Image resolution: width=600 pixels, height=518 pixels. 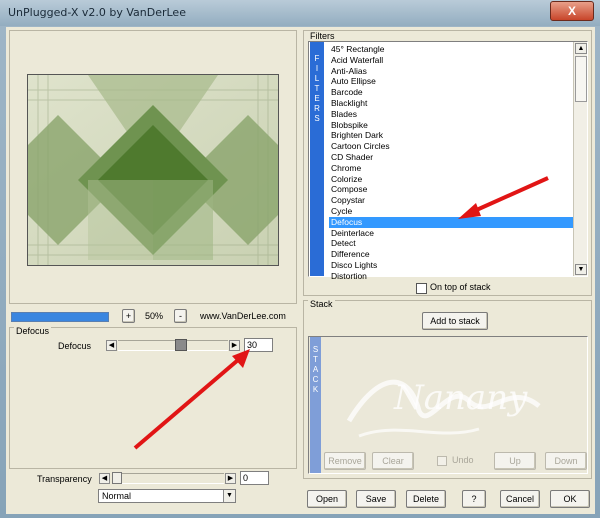 What do you see at coordinates (463, 460) in the screenshot?
I see `undo-label: Undo` at bounding box center [463, 460].